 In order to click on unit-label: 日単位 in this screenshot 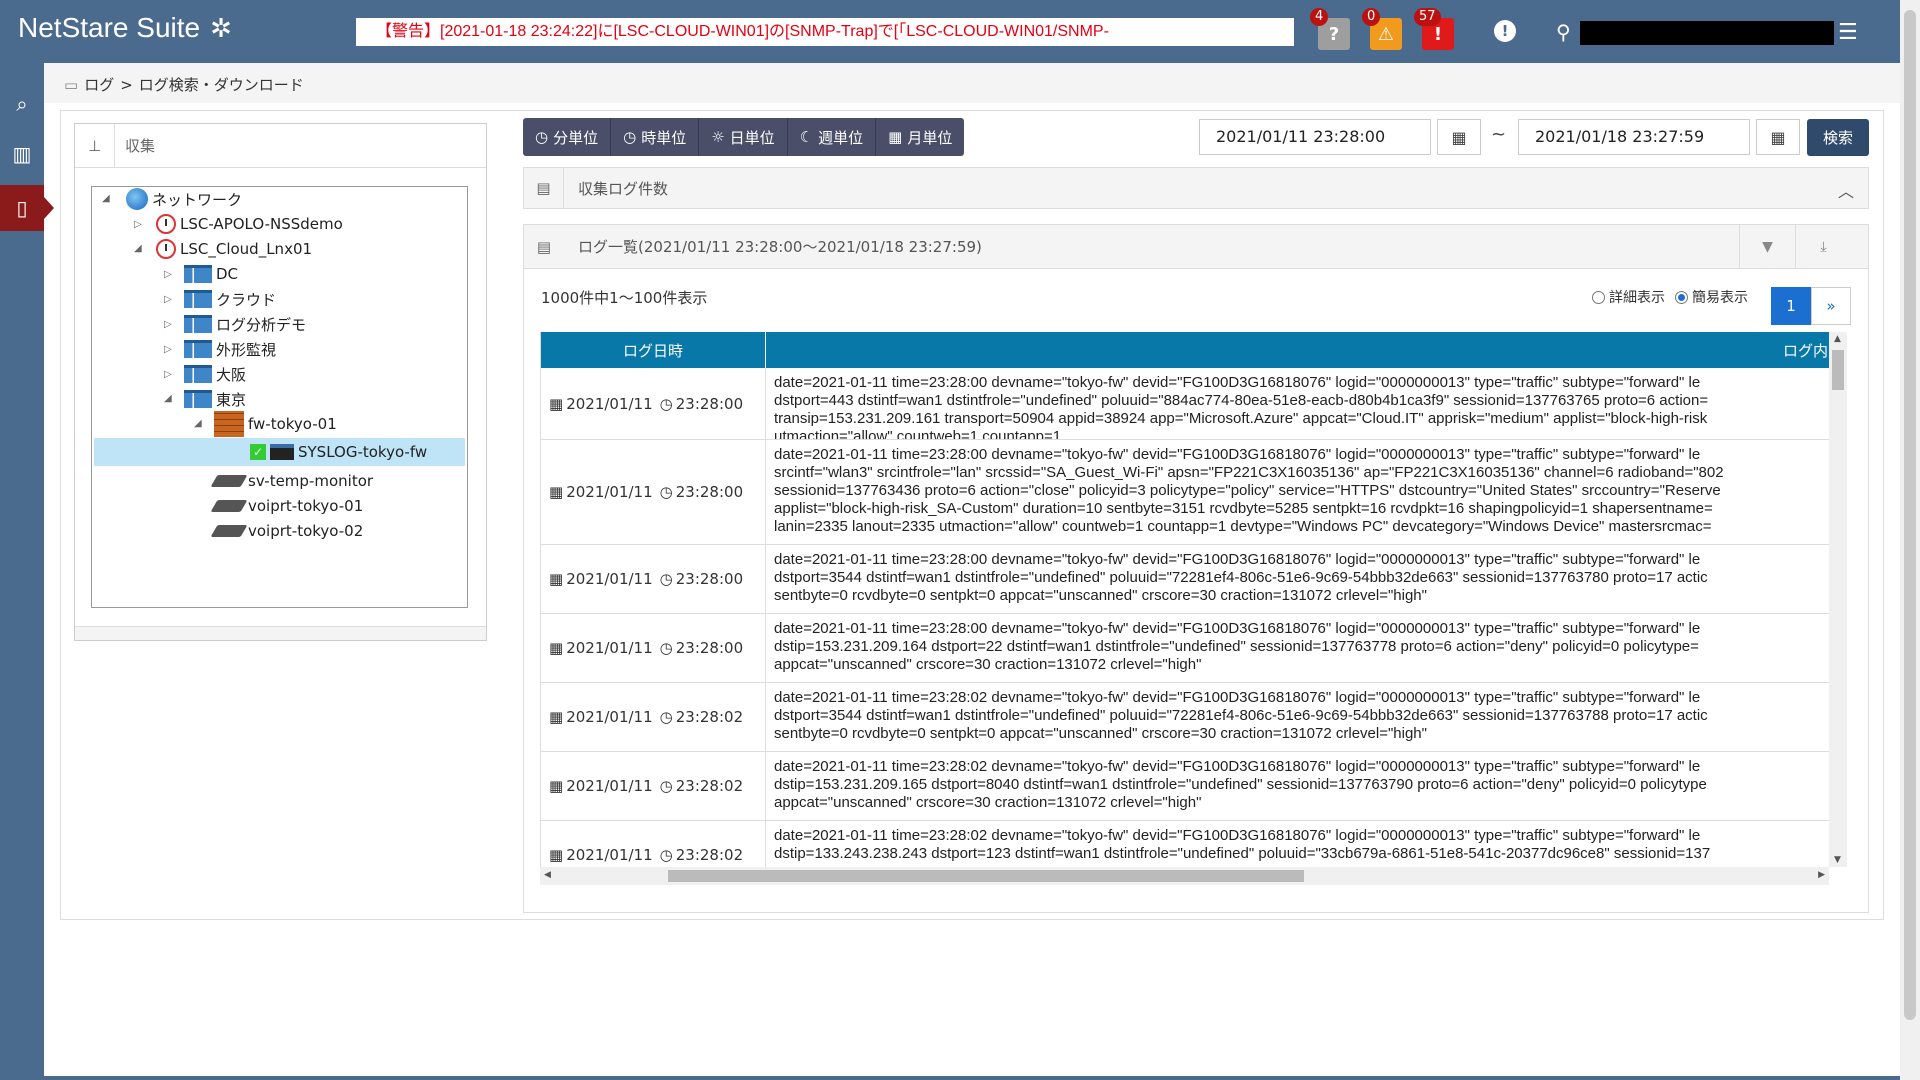, I will do `click(752, 137)`.